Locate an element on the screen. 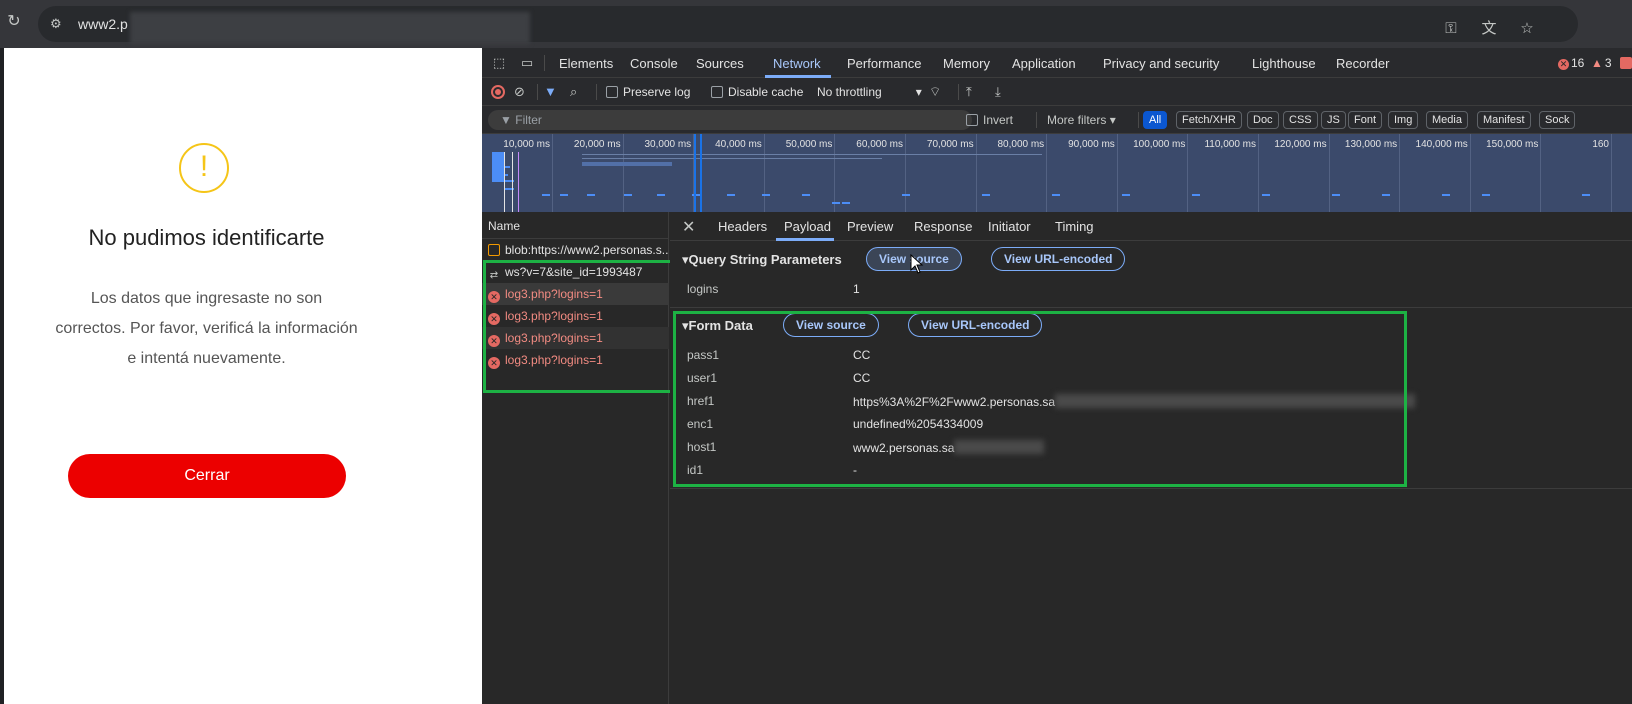  filter-icon: ▼ is located at coordinates (550, 92).